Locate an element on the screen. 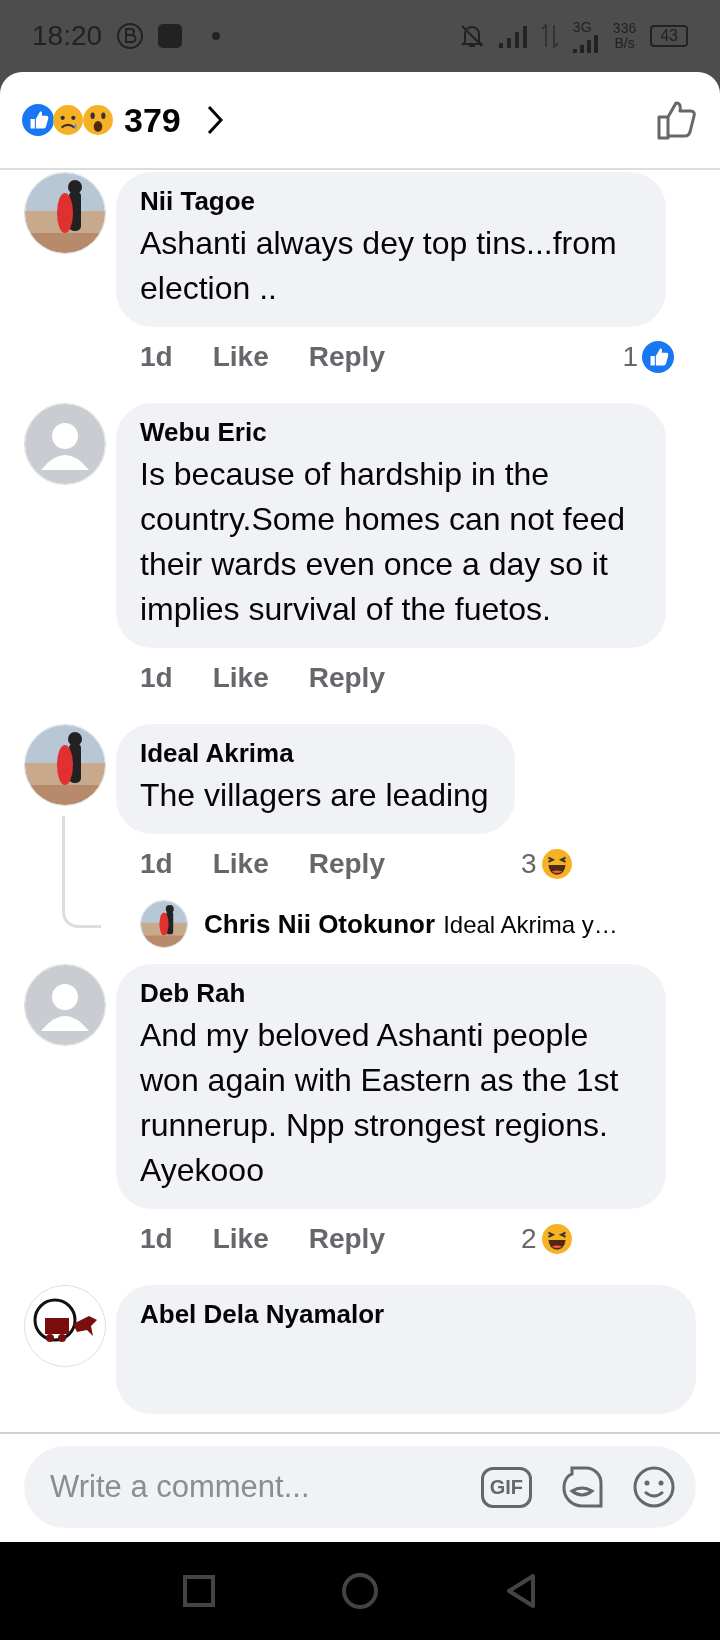  reaction-count: 2 is located at coordinates (528, 1239).